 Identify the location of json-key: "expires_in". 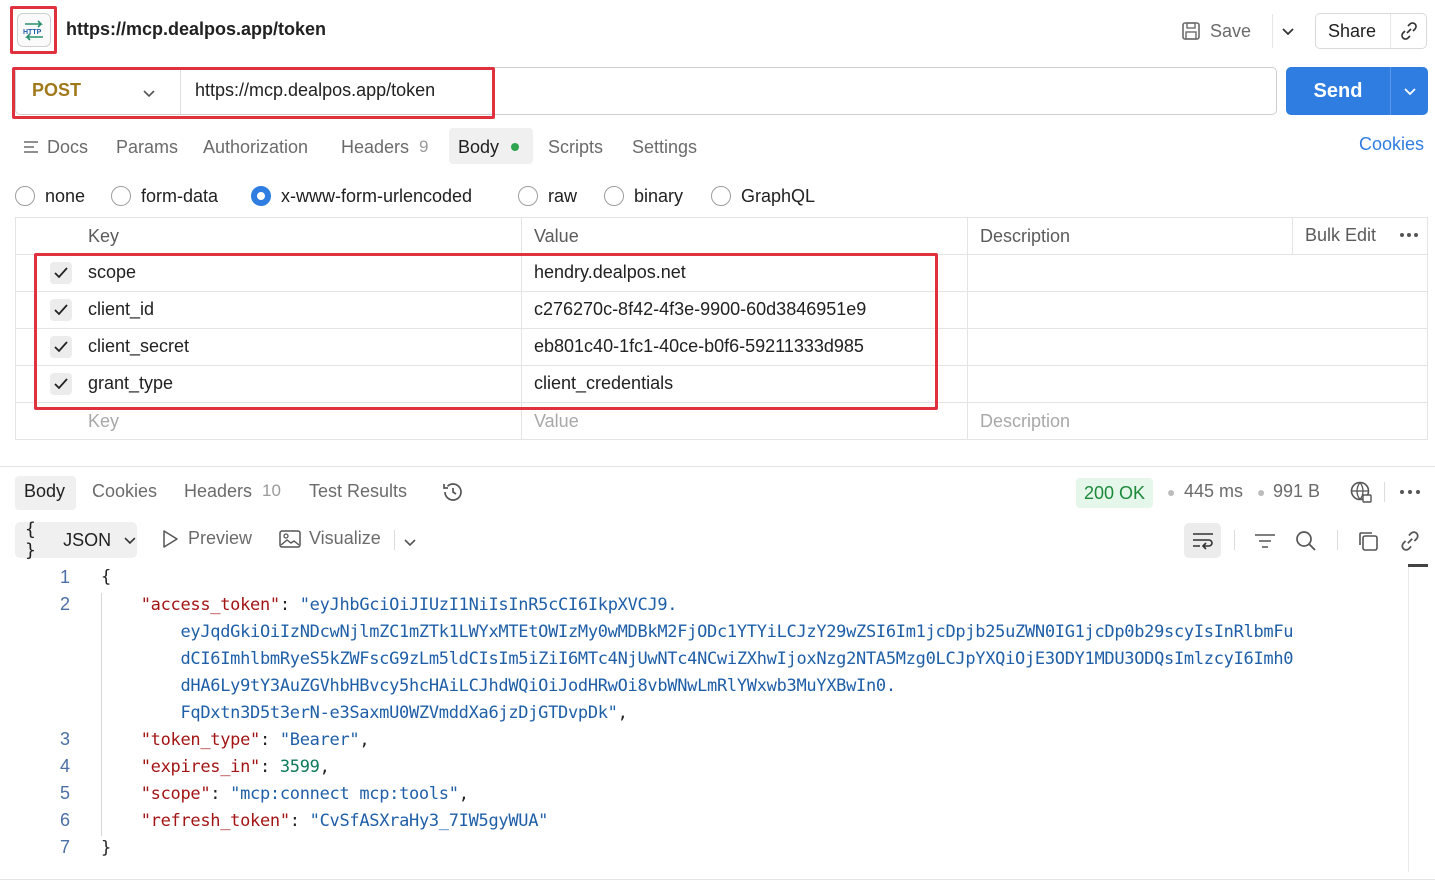
(200, 767).